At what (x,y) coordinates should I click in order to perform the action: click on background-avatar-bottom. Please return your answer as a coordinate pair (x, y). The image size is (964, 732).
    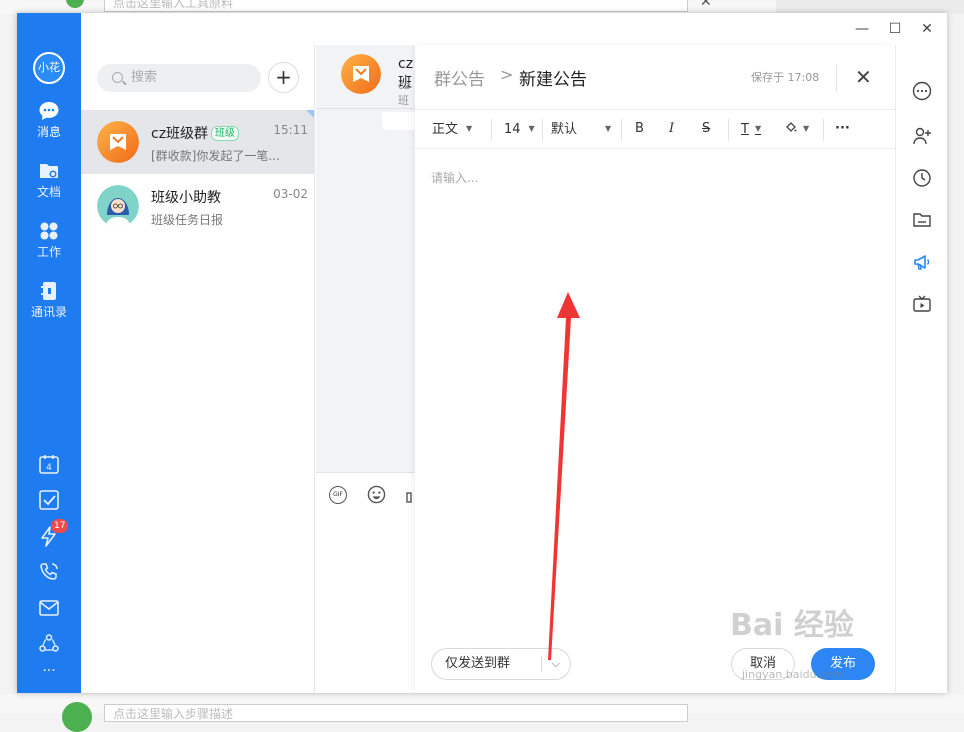
    Looking at the image, I should click on (77, 717).